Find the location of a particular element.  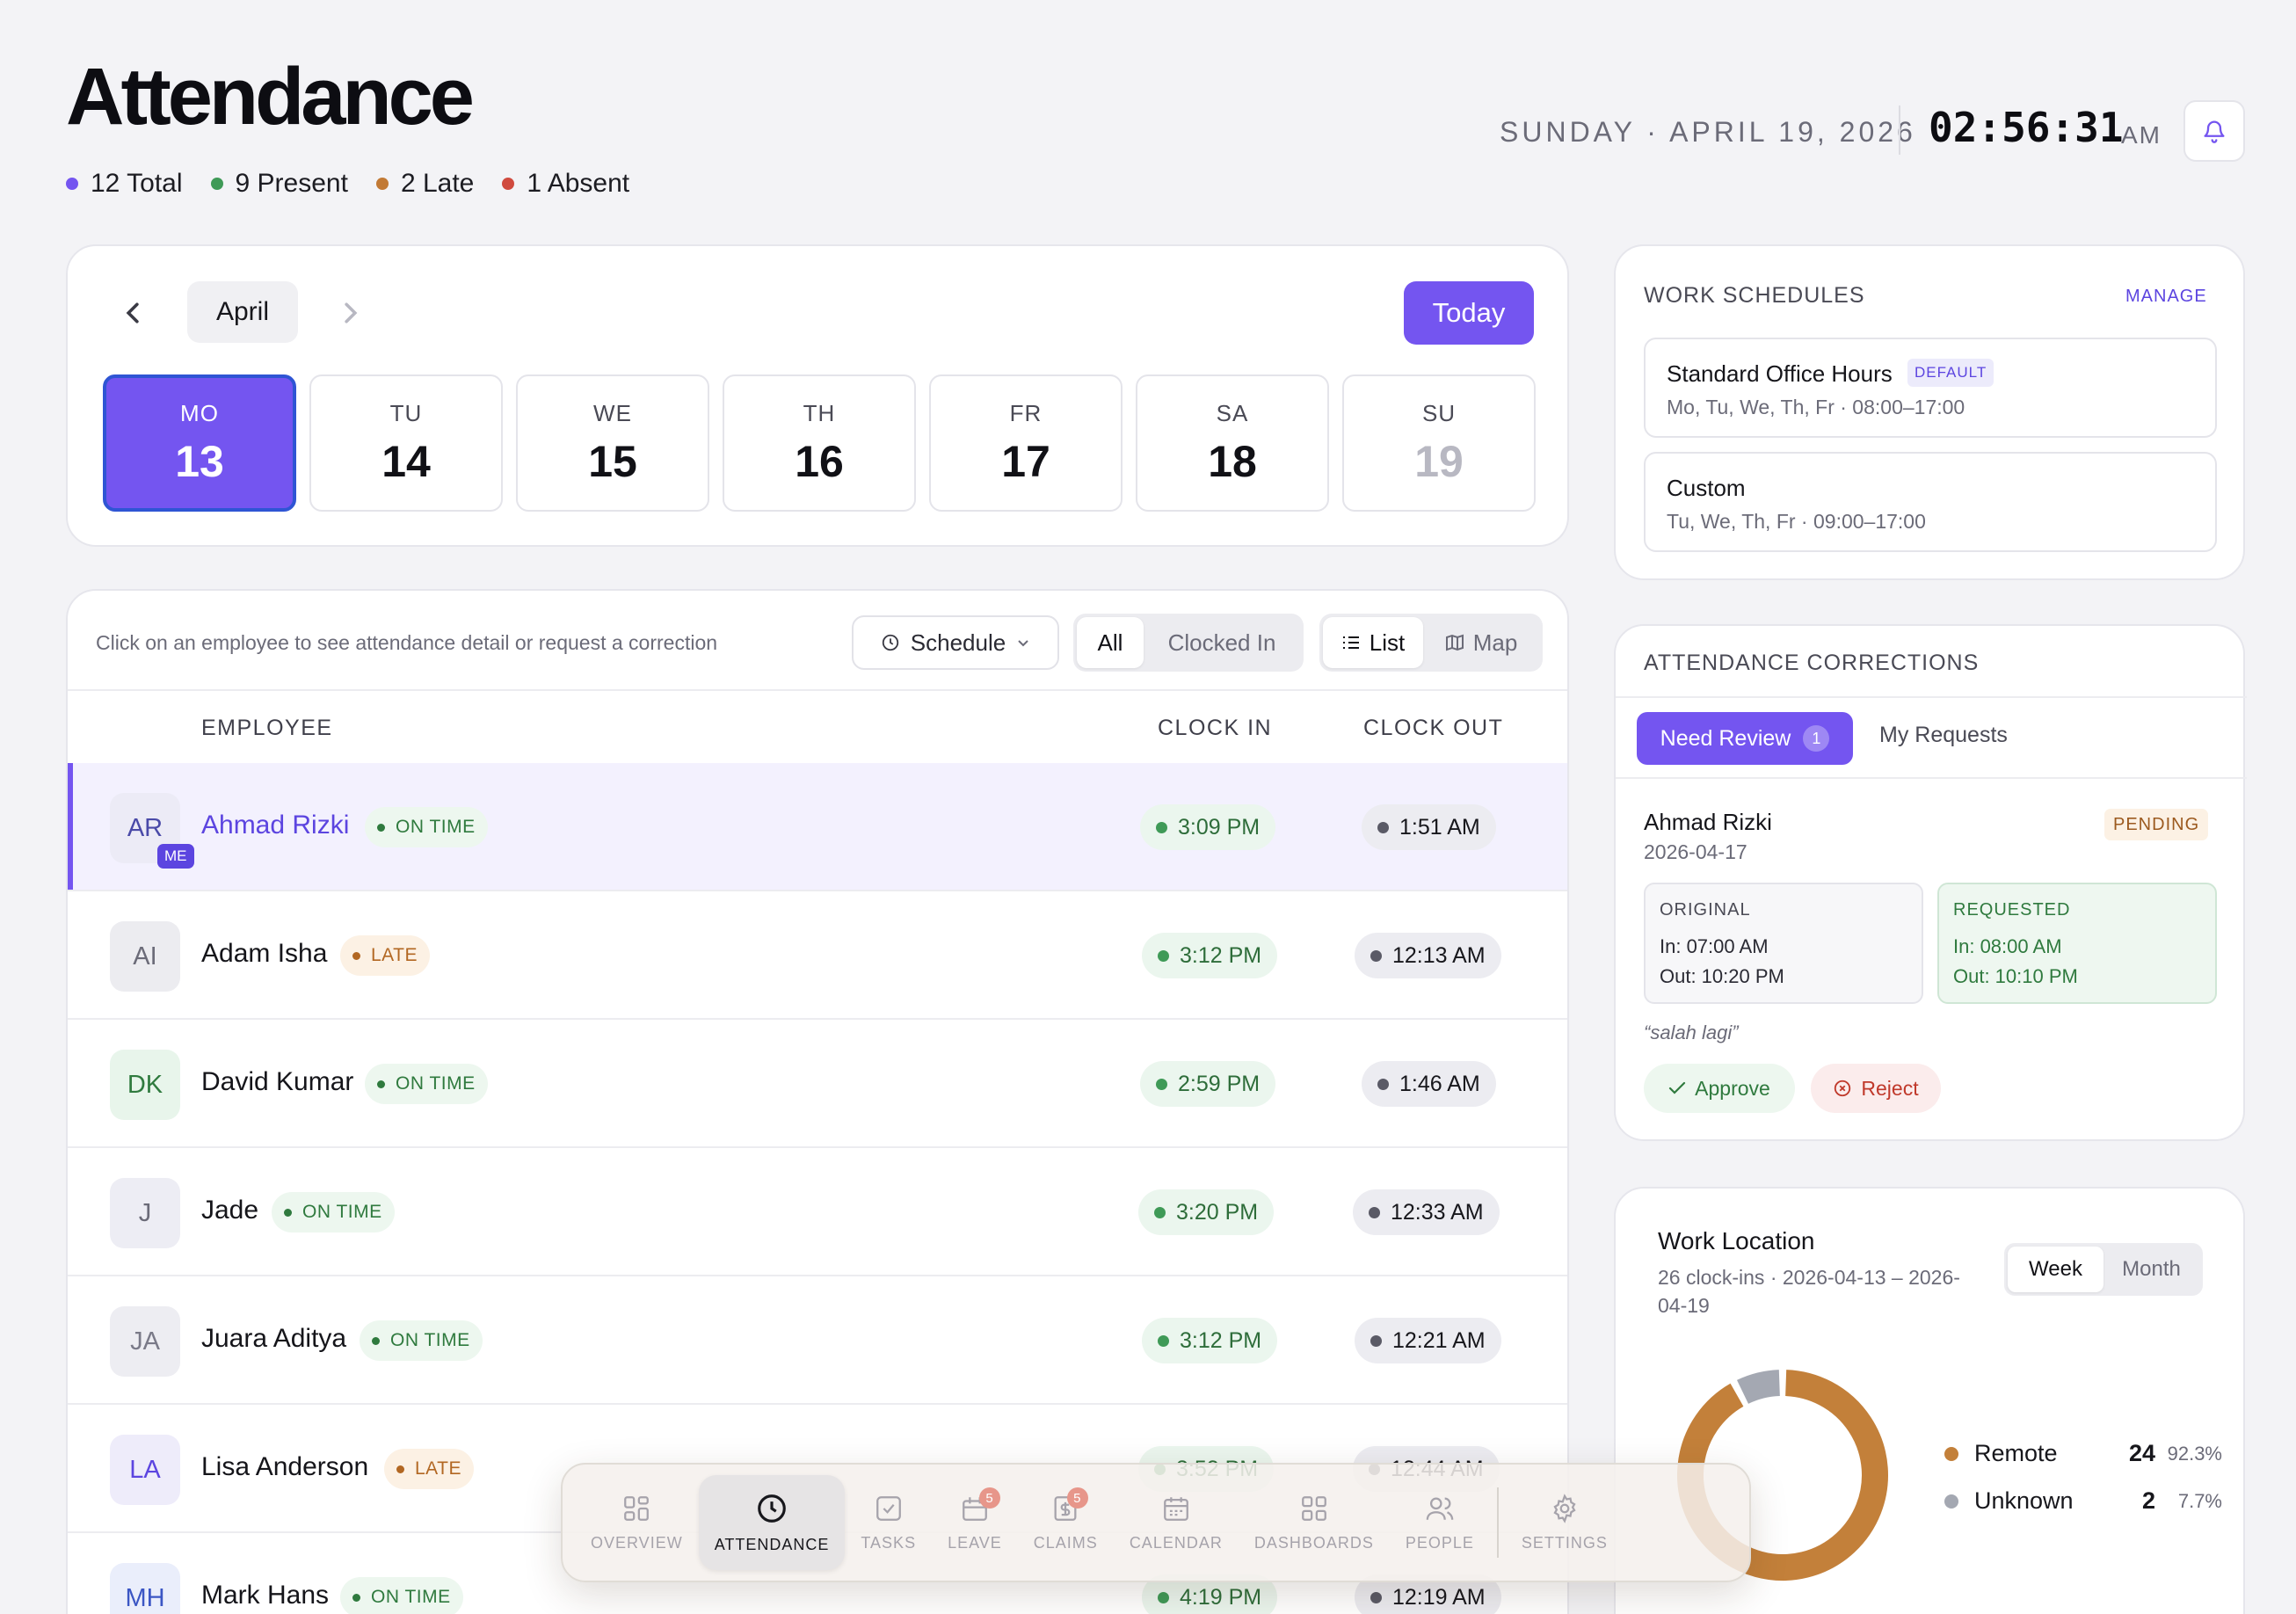

bell-icon is located at coordinates (2214, 131).